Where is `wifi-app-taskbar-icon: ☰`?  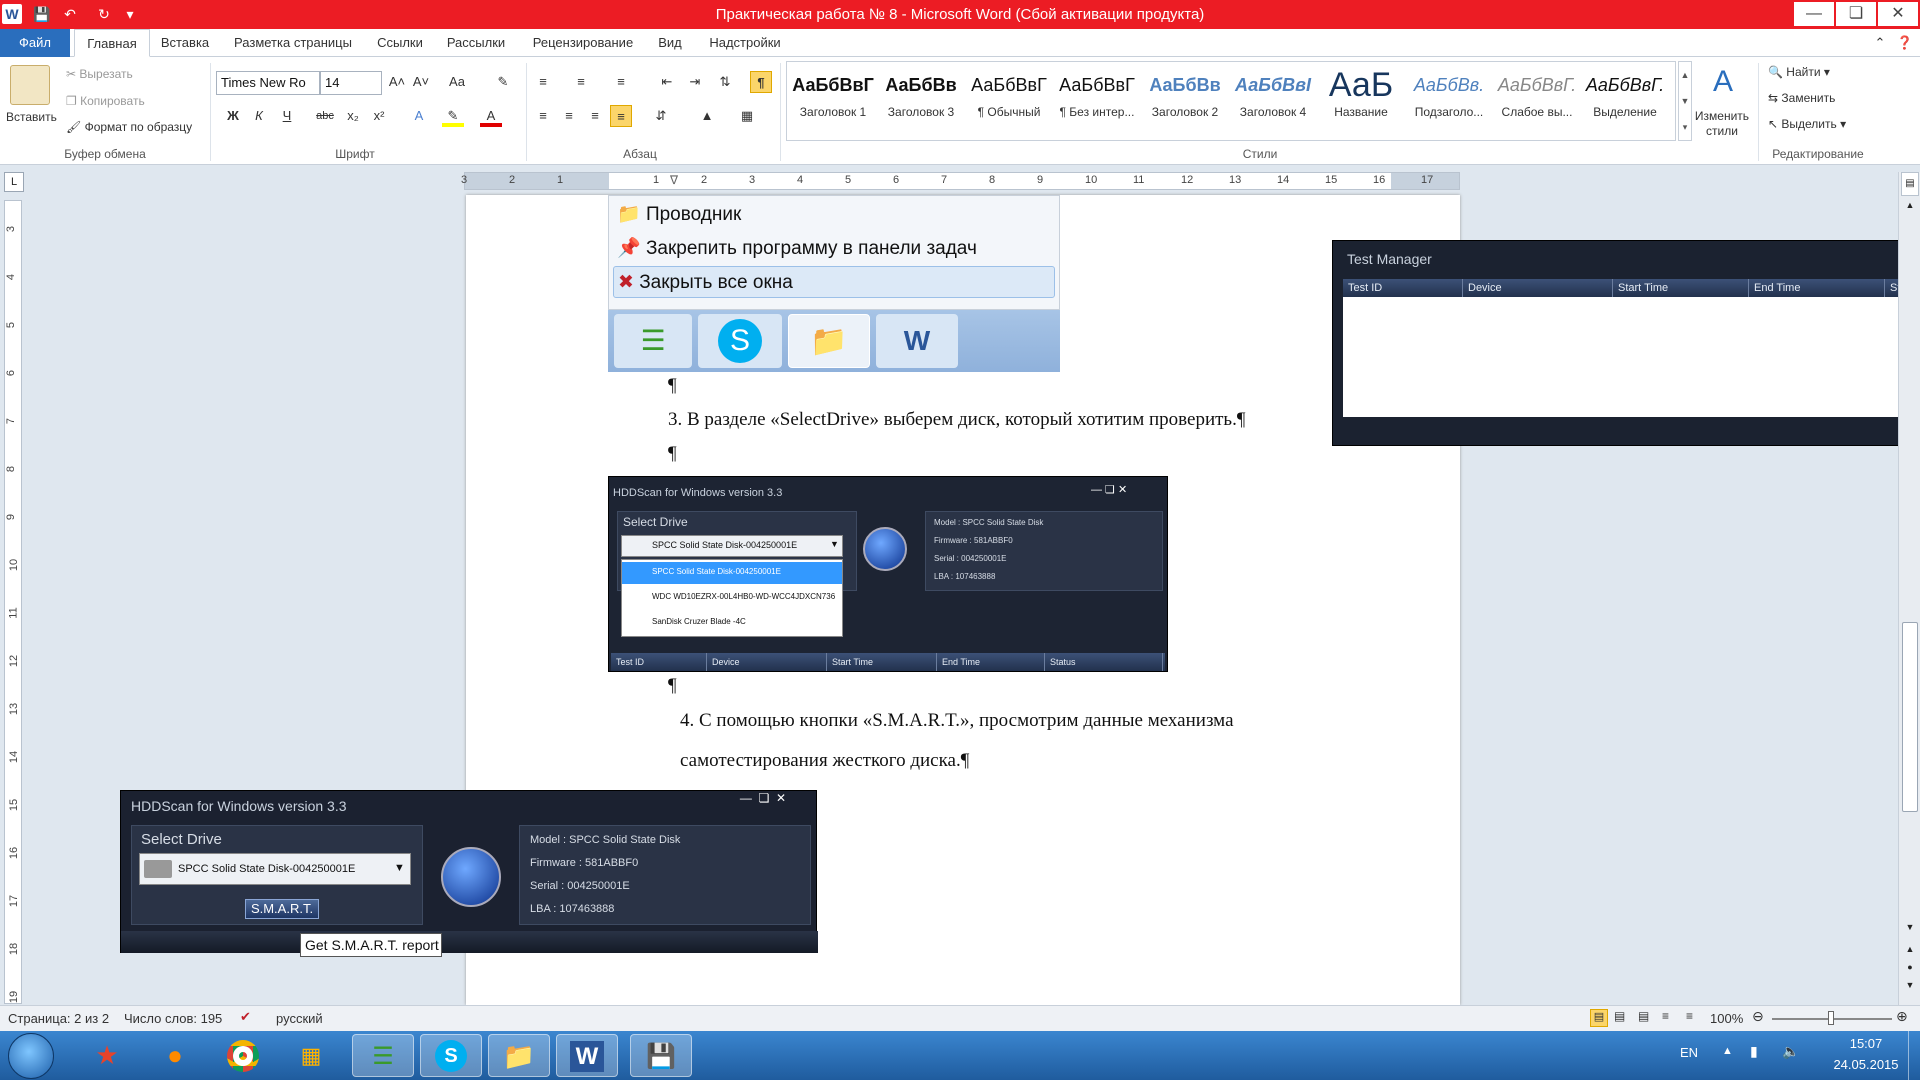 wifi-app-taskbar-icon: ☰ is located at coordinates (383, 1055).